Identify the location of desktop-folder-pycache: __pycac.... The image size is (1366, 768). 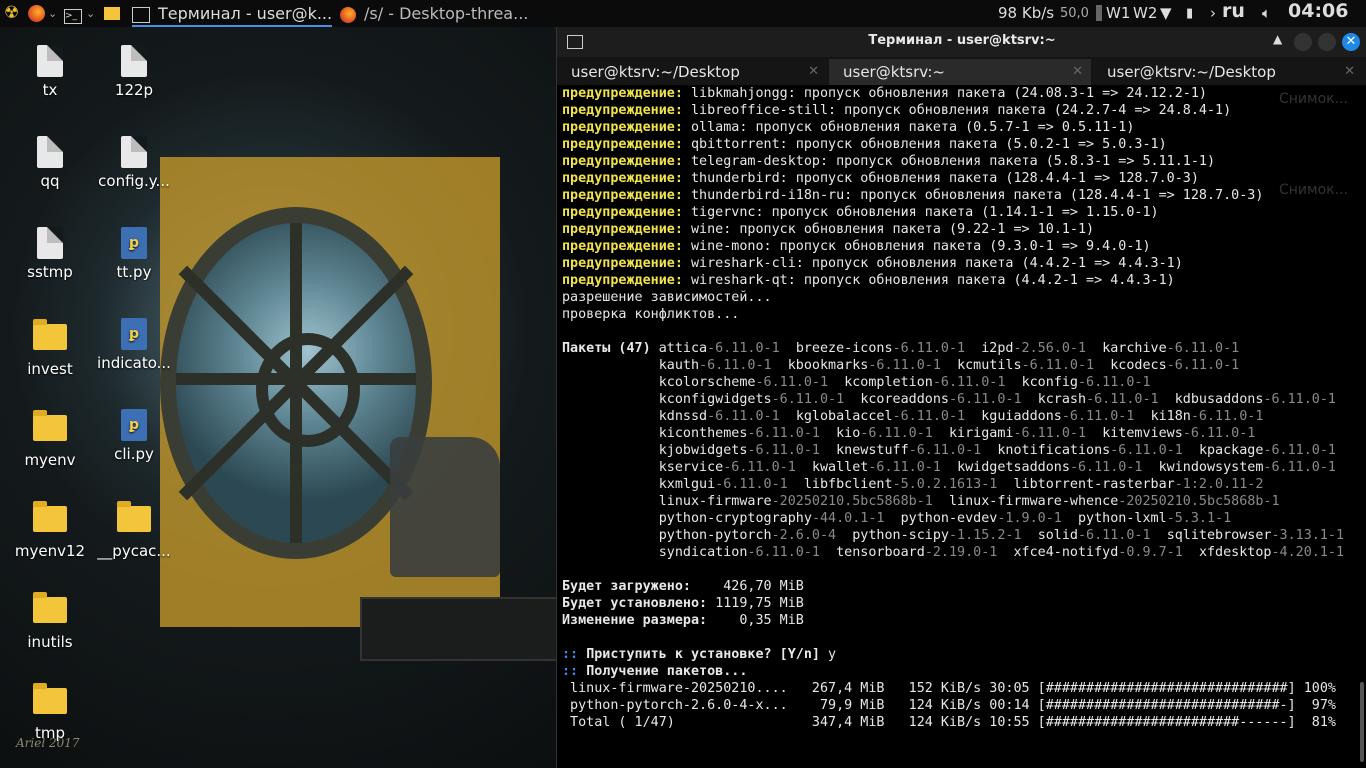
(134, 530).